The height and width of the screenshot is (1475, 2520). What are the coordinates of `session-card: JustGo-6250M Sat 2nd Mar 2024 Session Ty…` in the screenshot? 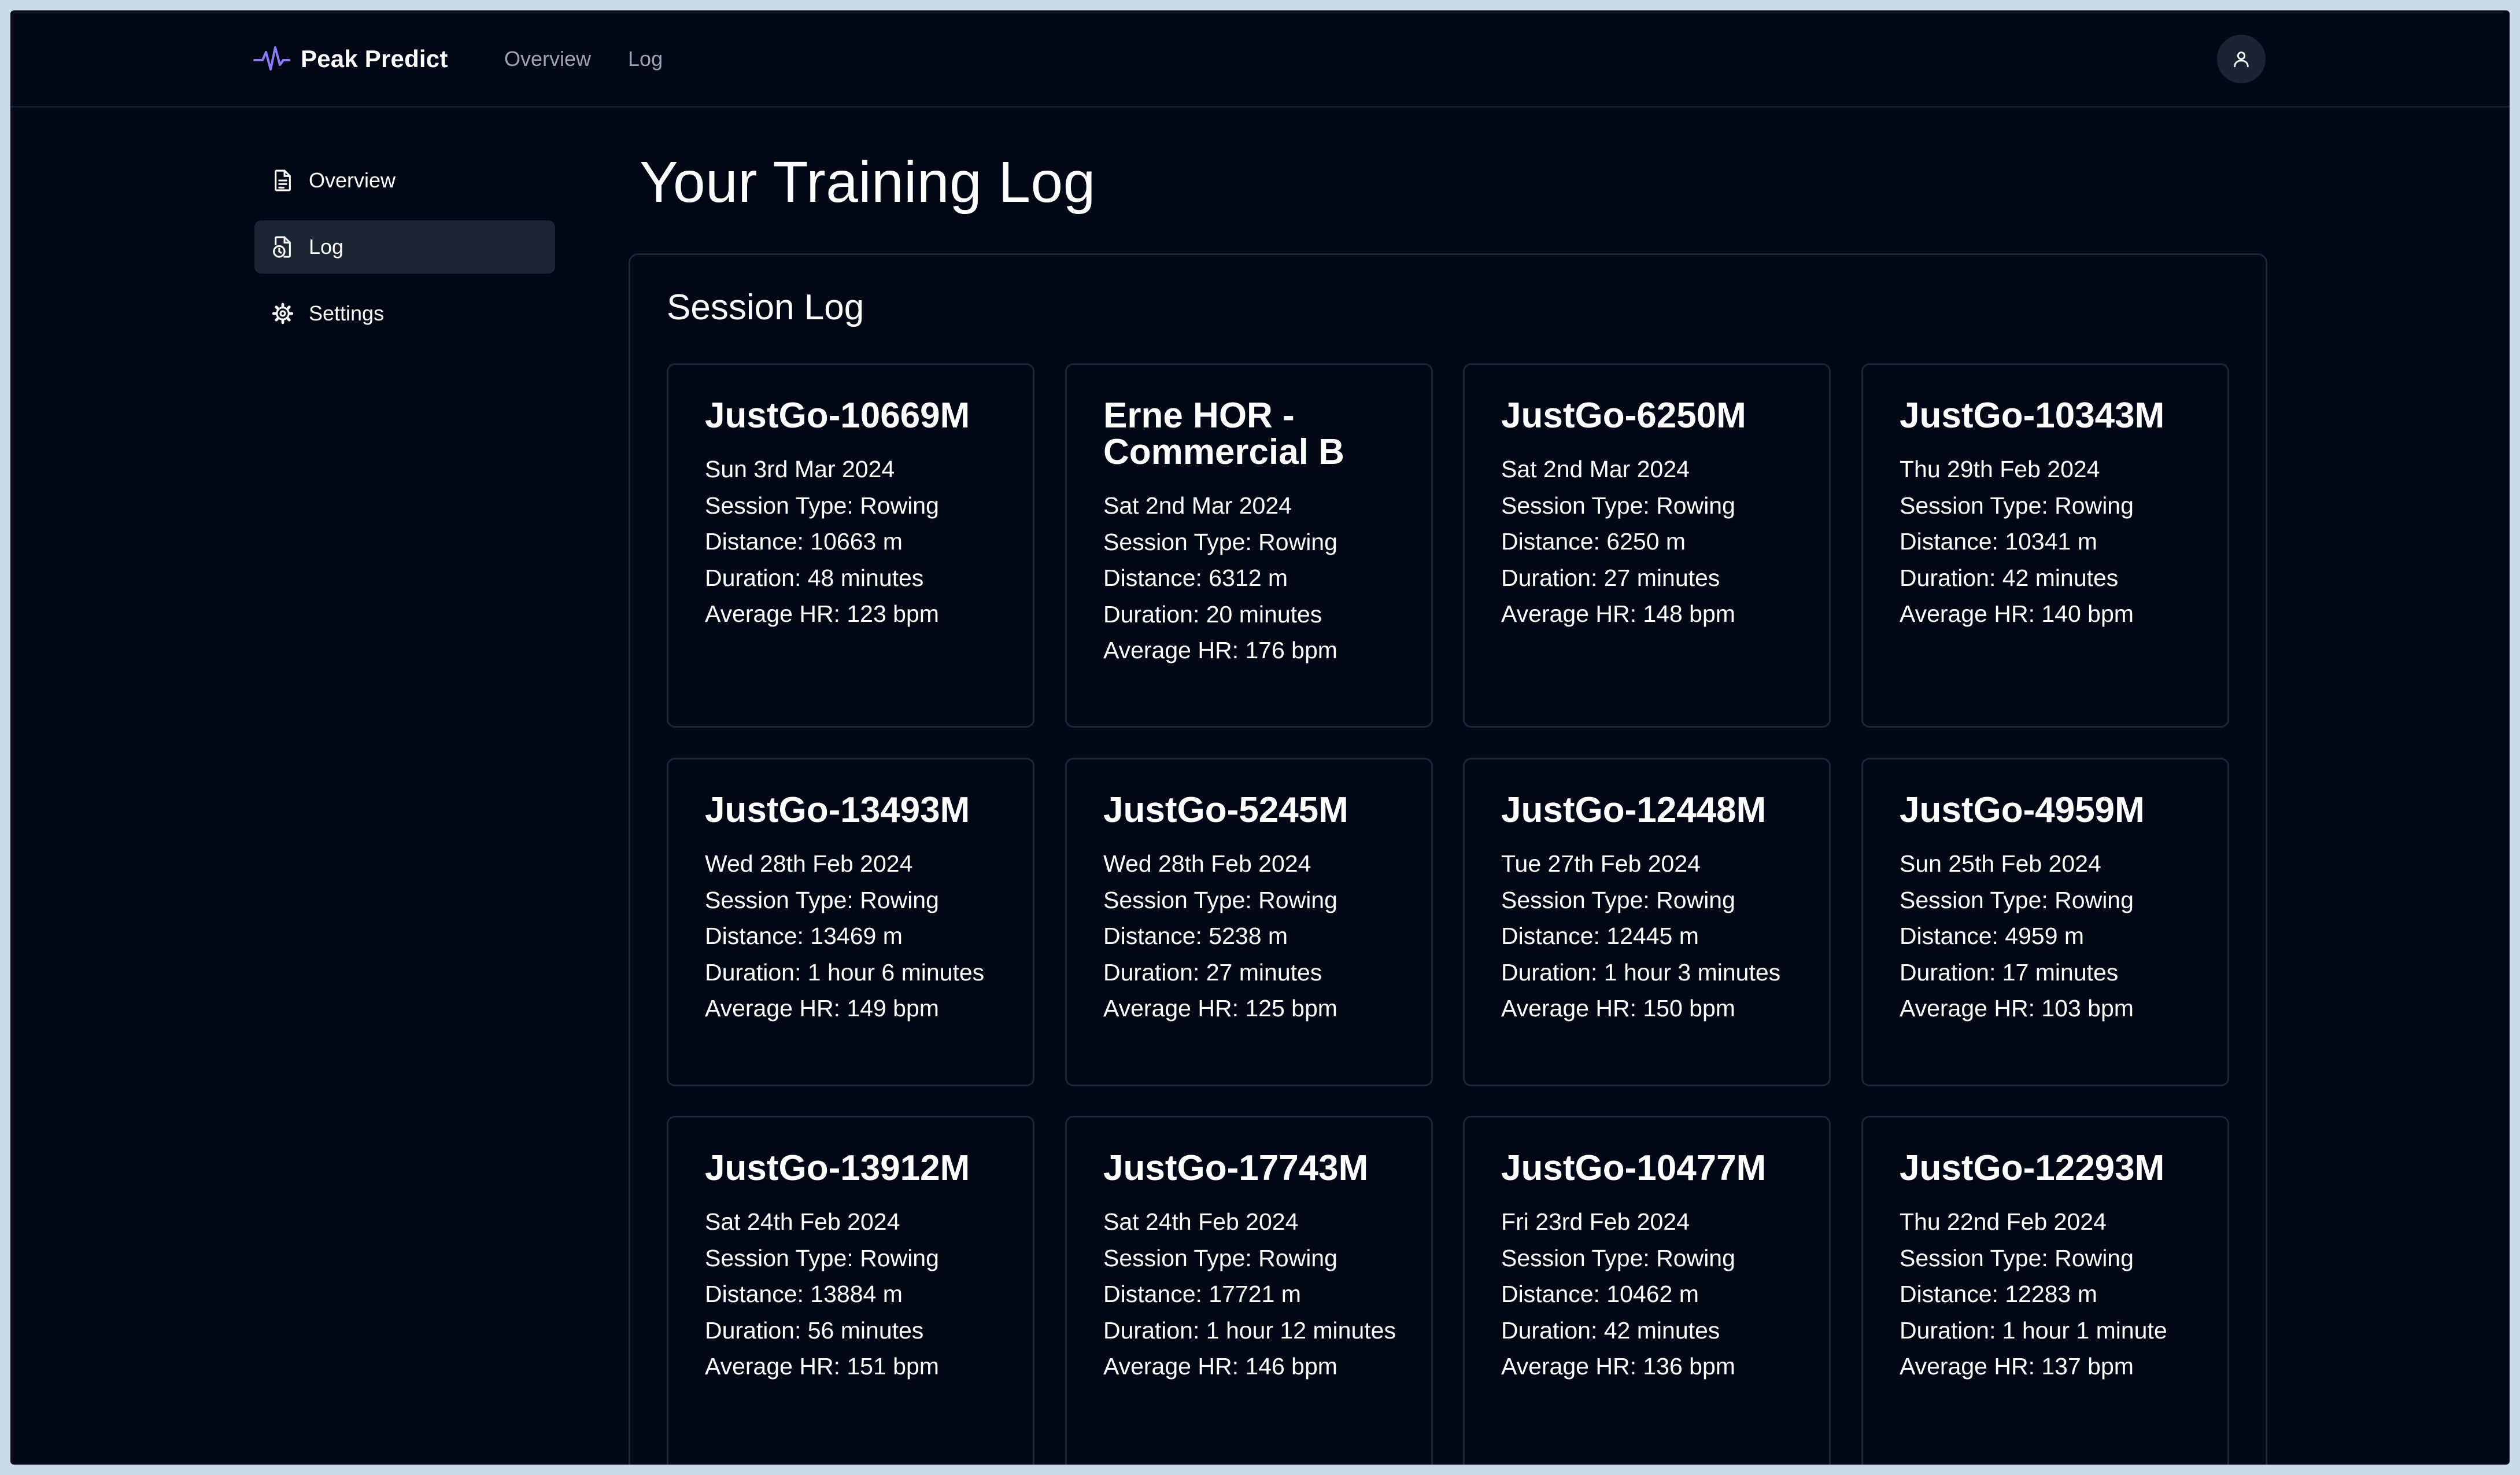 It's located at (1647, 545).